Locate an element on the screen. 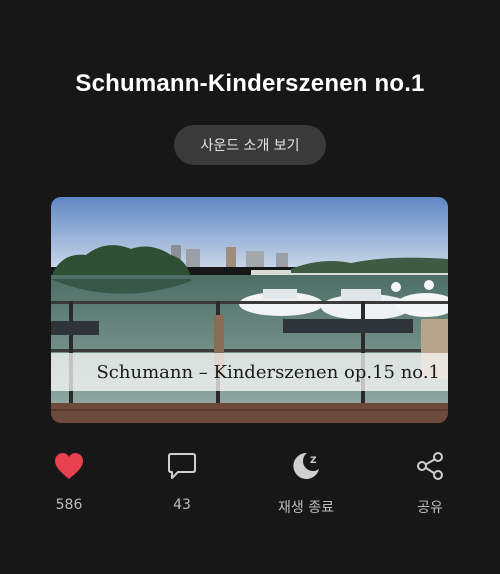 The image size is (500, 574). chat-bubble-icon is located at coordinates (182, 466).